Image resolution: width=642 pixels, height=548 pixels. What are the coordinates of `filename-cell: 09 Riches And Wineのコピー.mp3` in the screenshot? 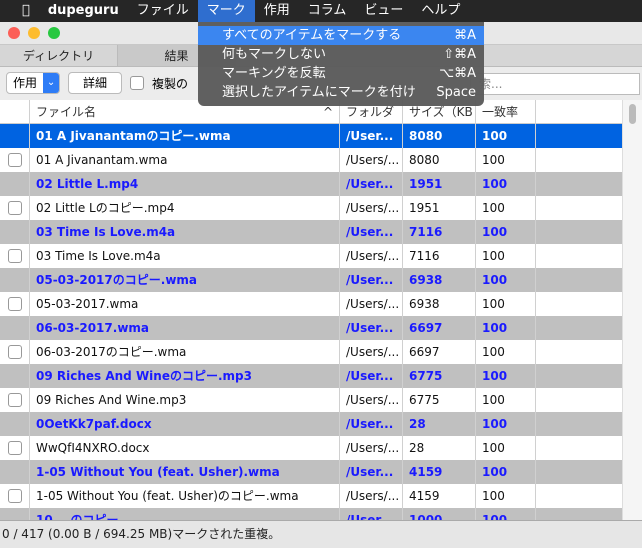 It's located at (185, 376).